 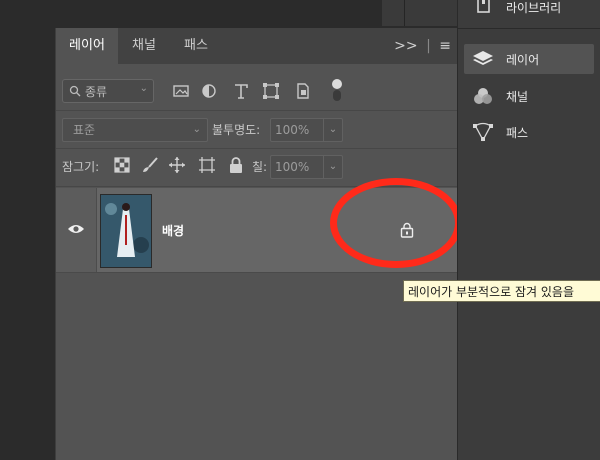 I want to click on opacity-input: 100%, so click(x=297, y=130).